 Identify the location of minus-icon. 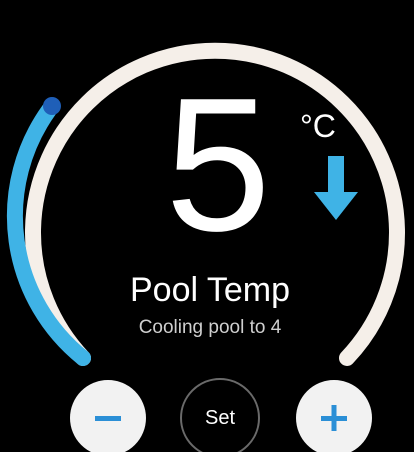
(108, 418).